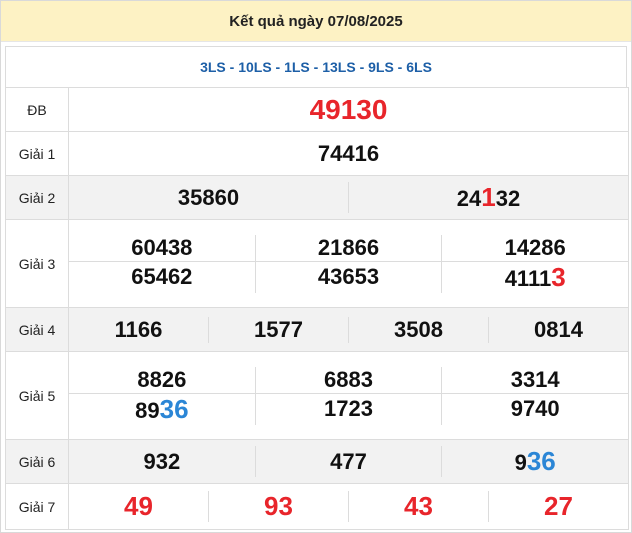 Image resolution: width=632 pixels, height=533 pixels. I want to click on row-db: ĐB 49130, so click(317, 109).